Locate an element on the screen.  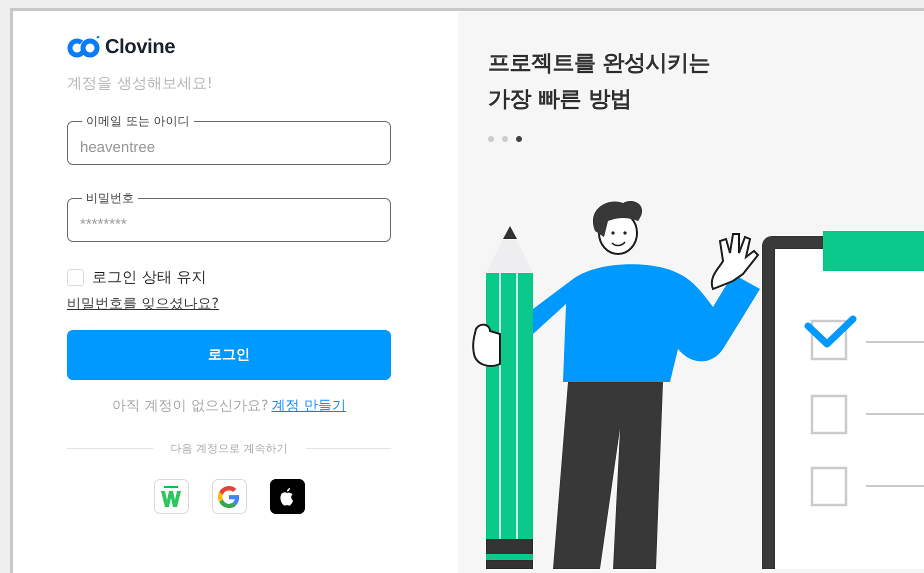
promo-title: 가장 빠른 방법 is located at coordinates (560, 100).